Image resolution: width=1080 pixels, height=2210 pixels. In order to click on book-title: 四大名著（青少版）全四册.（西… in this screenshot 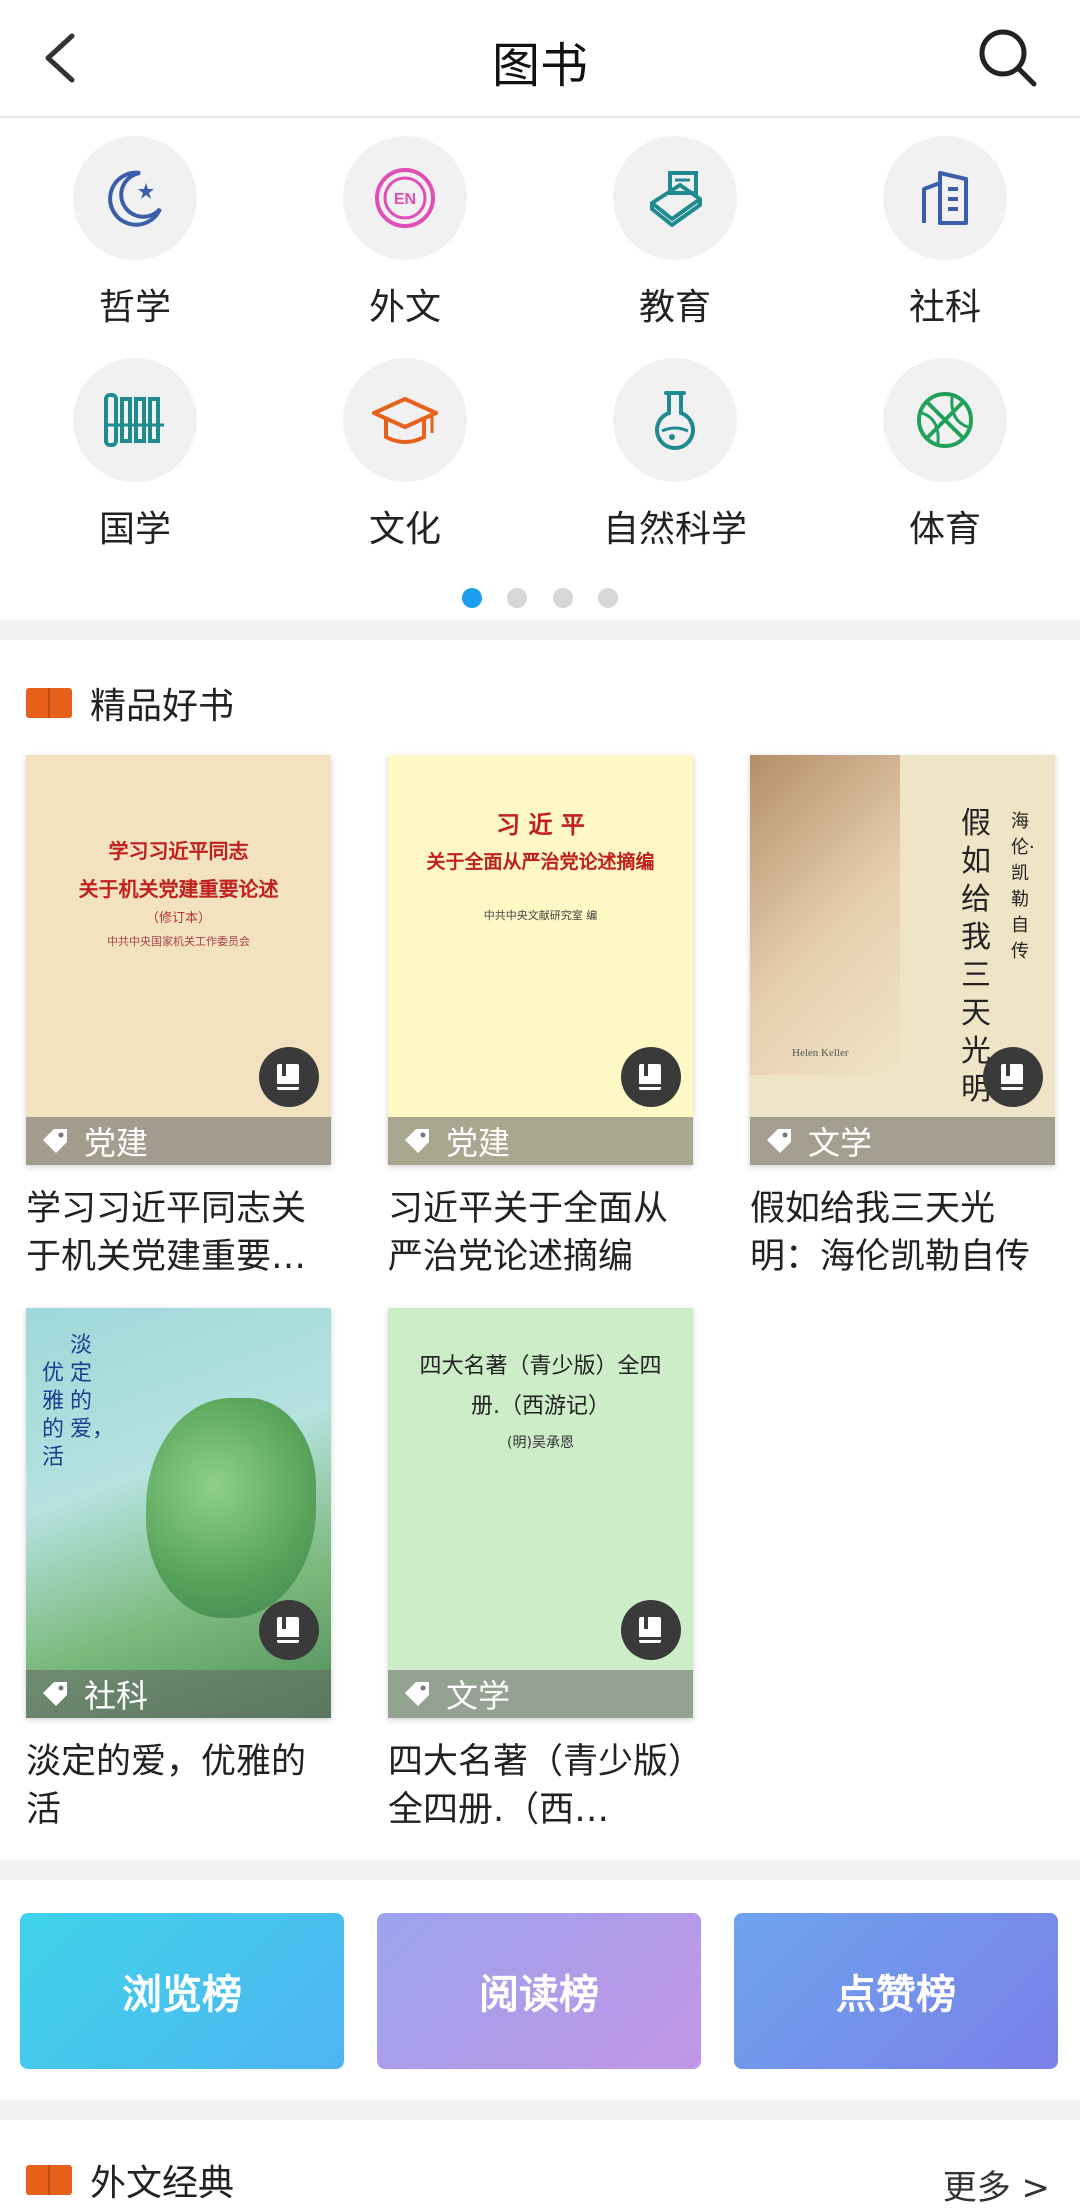, I will do `click(537, 1786)`.